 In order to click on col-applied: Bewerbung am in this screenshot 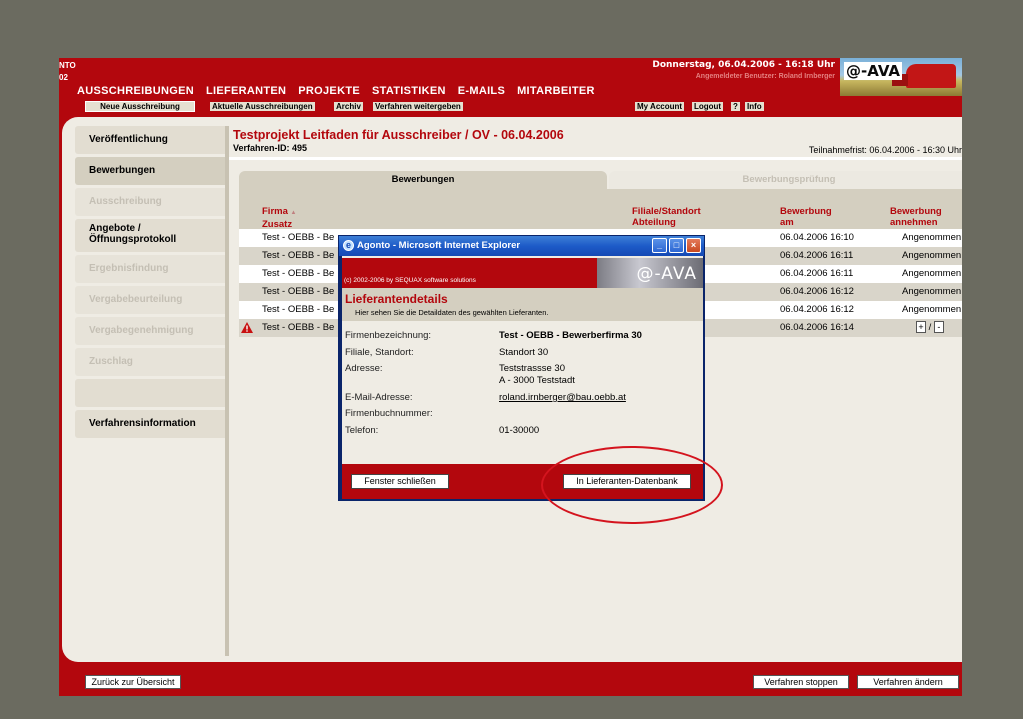, I will do `click(806, 217)`.